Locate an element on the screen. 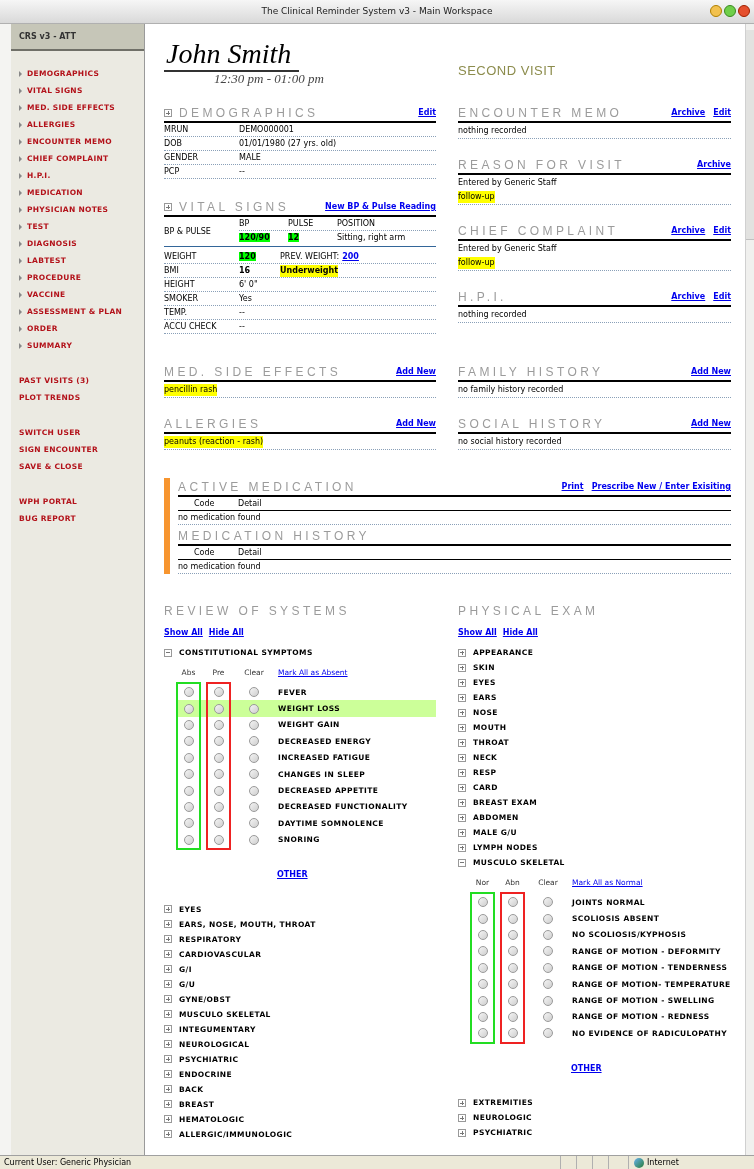 This screenshot has height=1169, width=754. link: Print is located at coordinates (572, 487).